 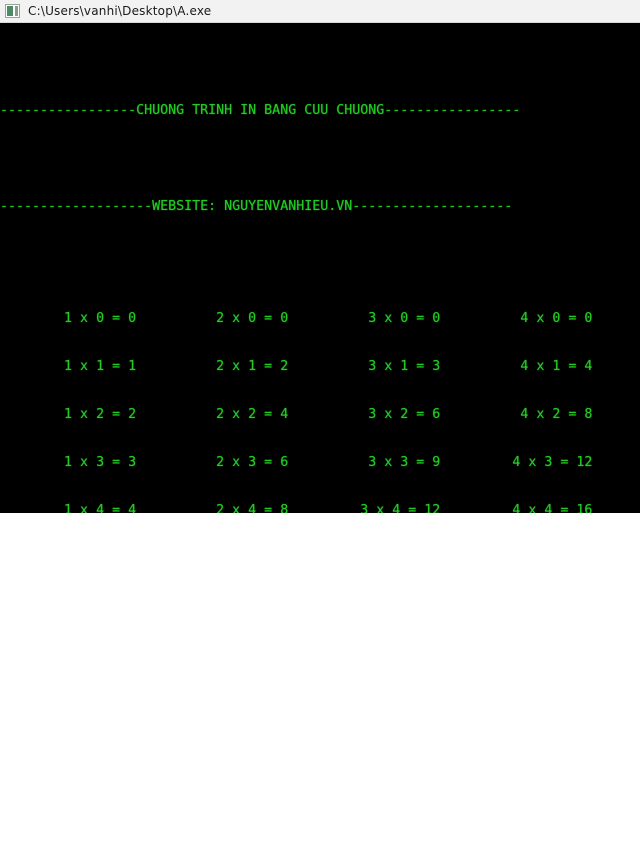 What do you see at coordinates (320, 11) in the screenshot?
I see `title-bar: C:\Users\vanhi\Desktop\A.exe` at bounding box center [320, 11].